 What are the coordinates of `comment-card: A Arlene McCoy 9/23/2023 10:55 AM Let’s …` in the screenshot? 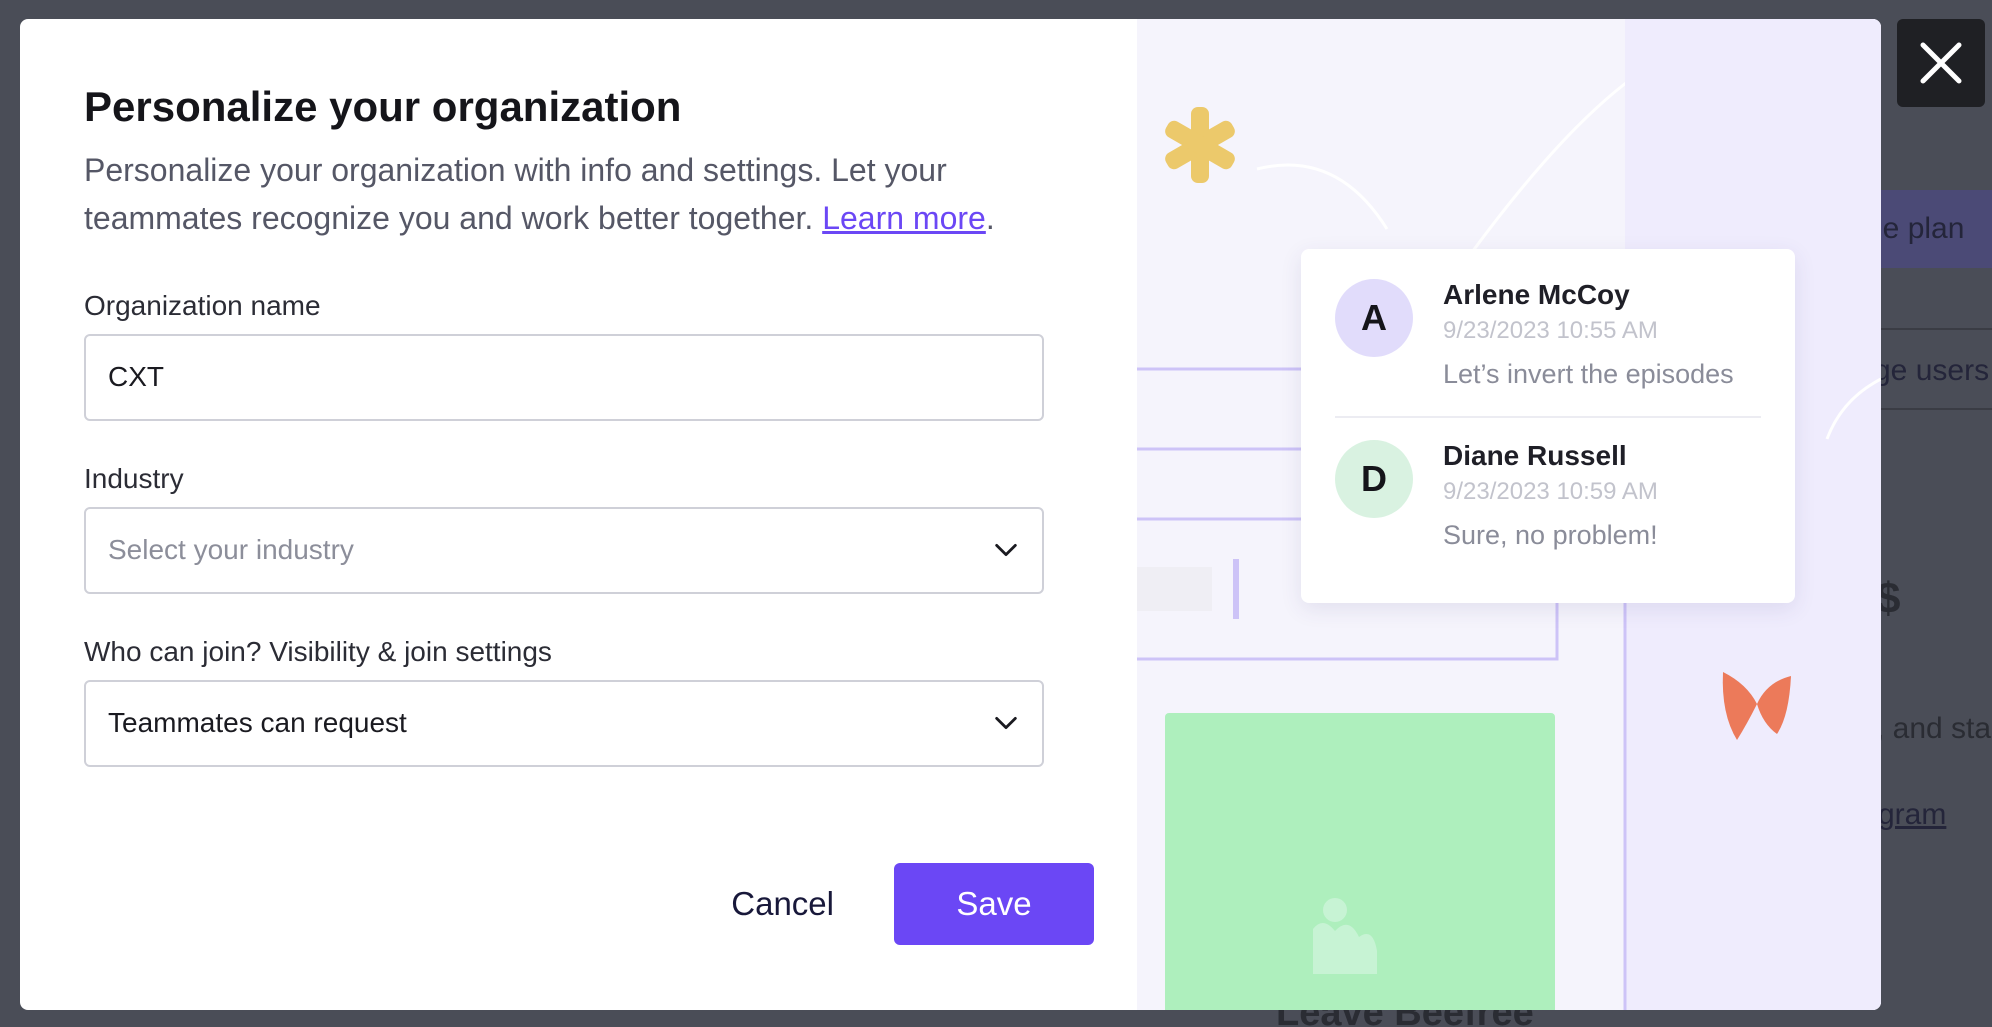 It's located at (1548, 426).